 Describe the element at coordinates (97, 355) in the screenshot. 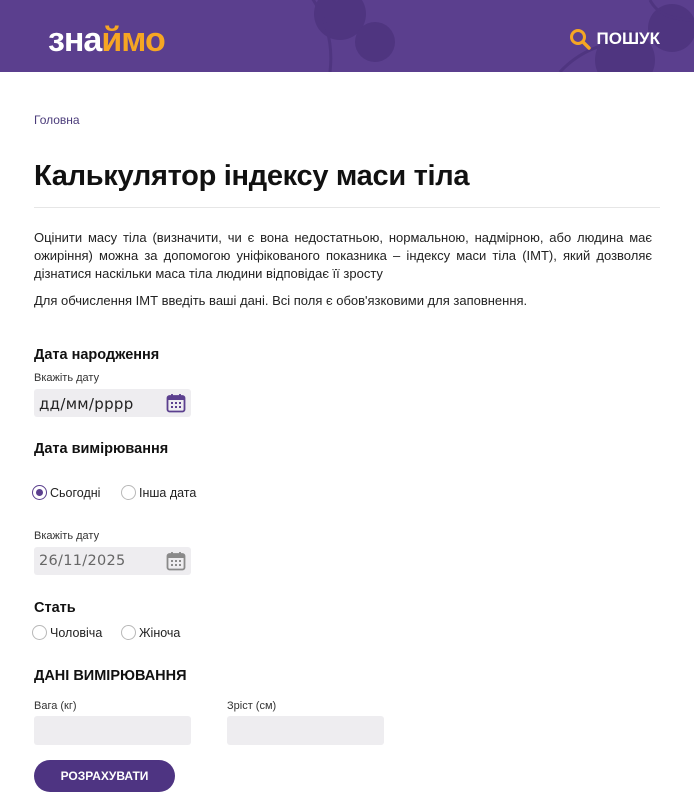

I see `birth-date-title: Дата народження` at that location.